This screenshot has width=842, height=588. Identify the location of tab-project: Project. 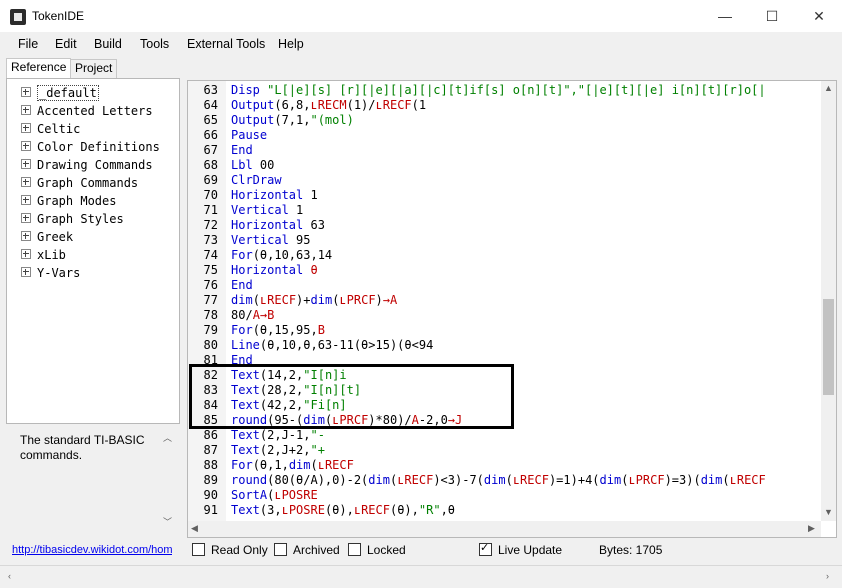
(94, 68).